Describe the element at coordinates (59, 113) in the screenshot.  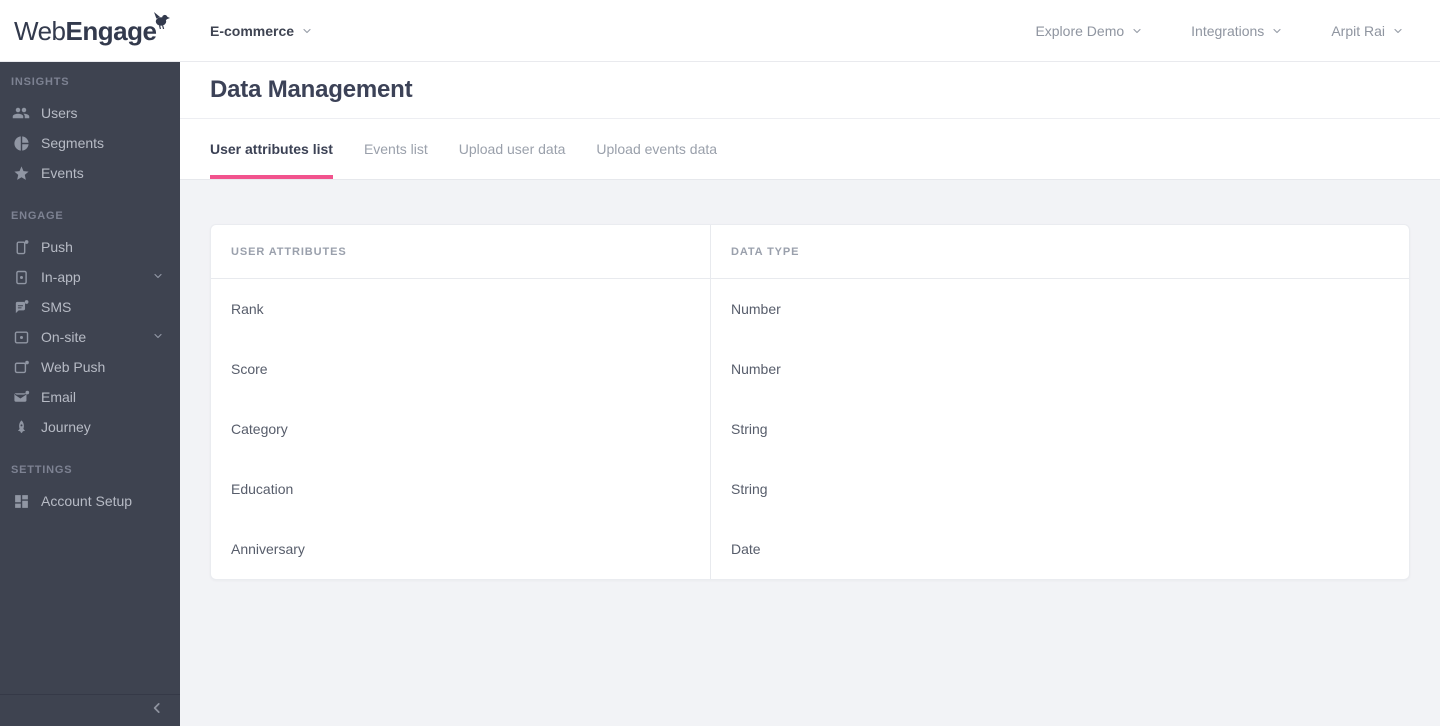
I see `sidebar-item-label: Users` at that location.